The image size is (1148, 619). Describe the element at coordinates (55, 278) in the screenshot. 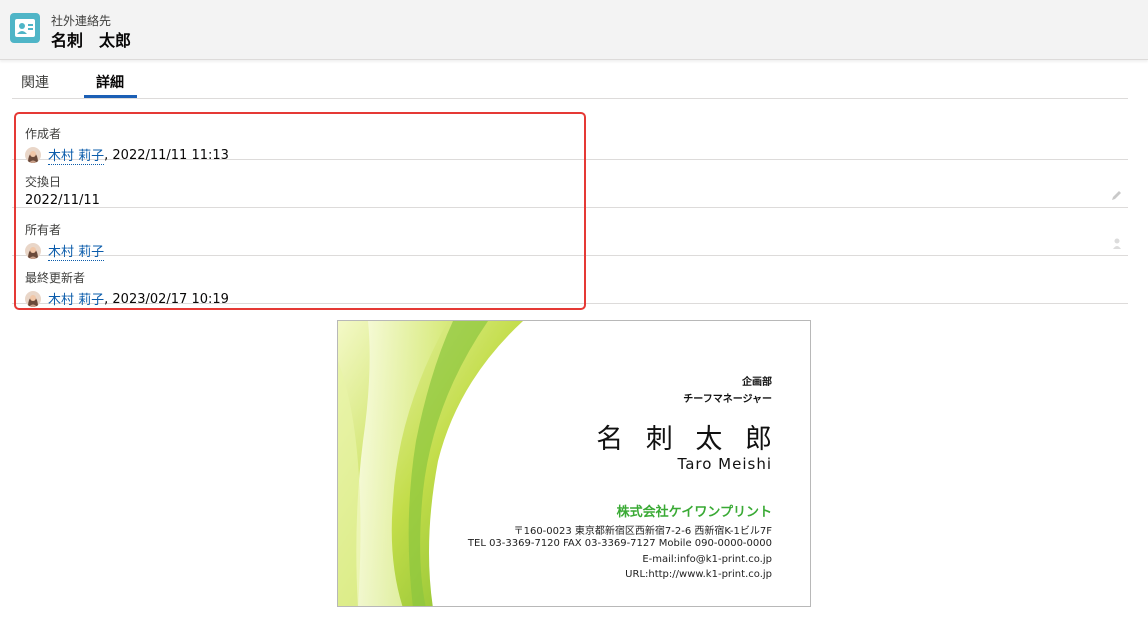

I see `field-label: 最終更新者` at that location.